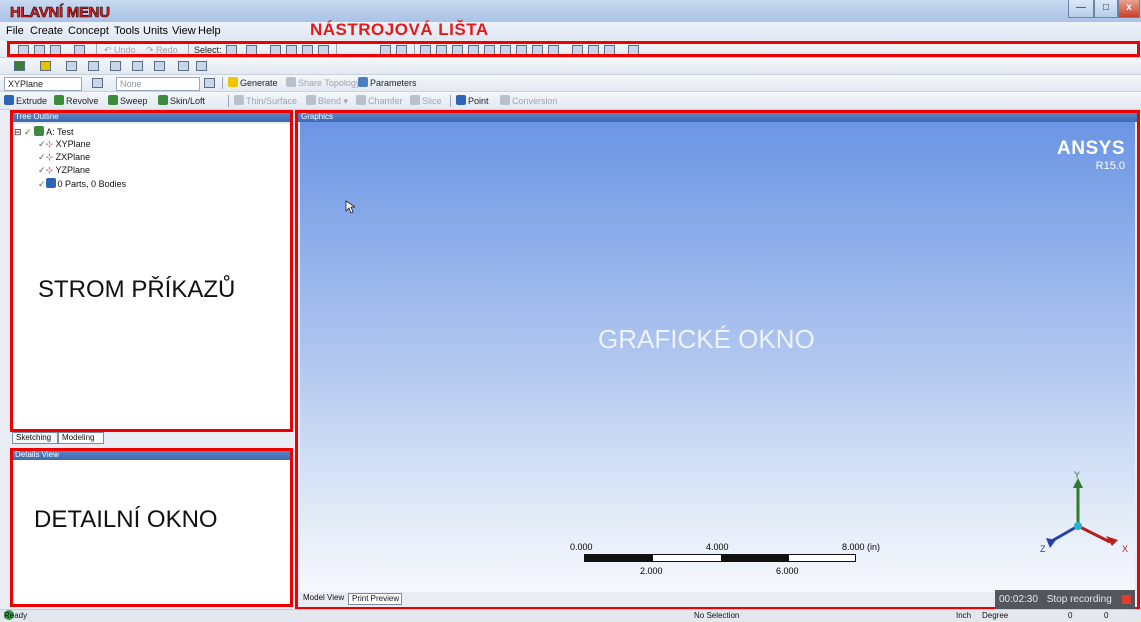 This screenshot has width=1141, height=622. What do you see at coordinates (323, 83) in the screenshot?
I see `share-topology-button: Share Topology` at bounding box center [323, 83].